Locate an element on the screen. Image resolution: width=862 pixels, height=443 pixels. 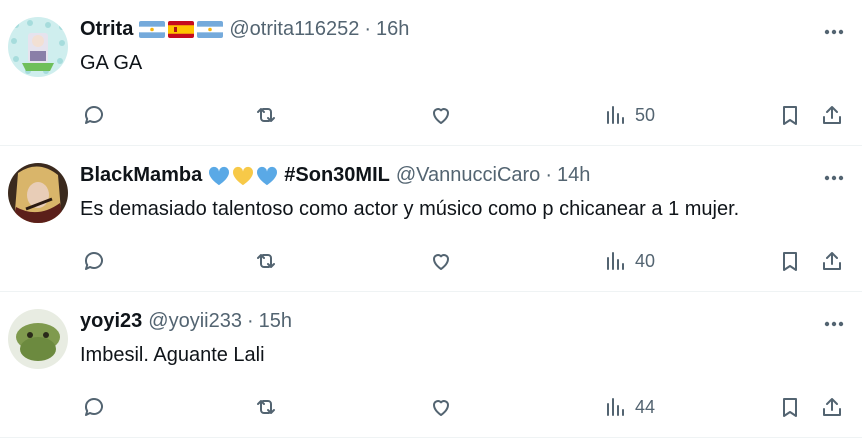
spain-flag-icon is located at coordinates (181, 29).